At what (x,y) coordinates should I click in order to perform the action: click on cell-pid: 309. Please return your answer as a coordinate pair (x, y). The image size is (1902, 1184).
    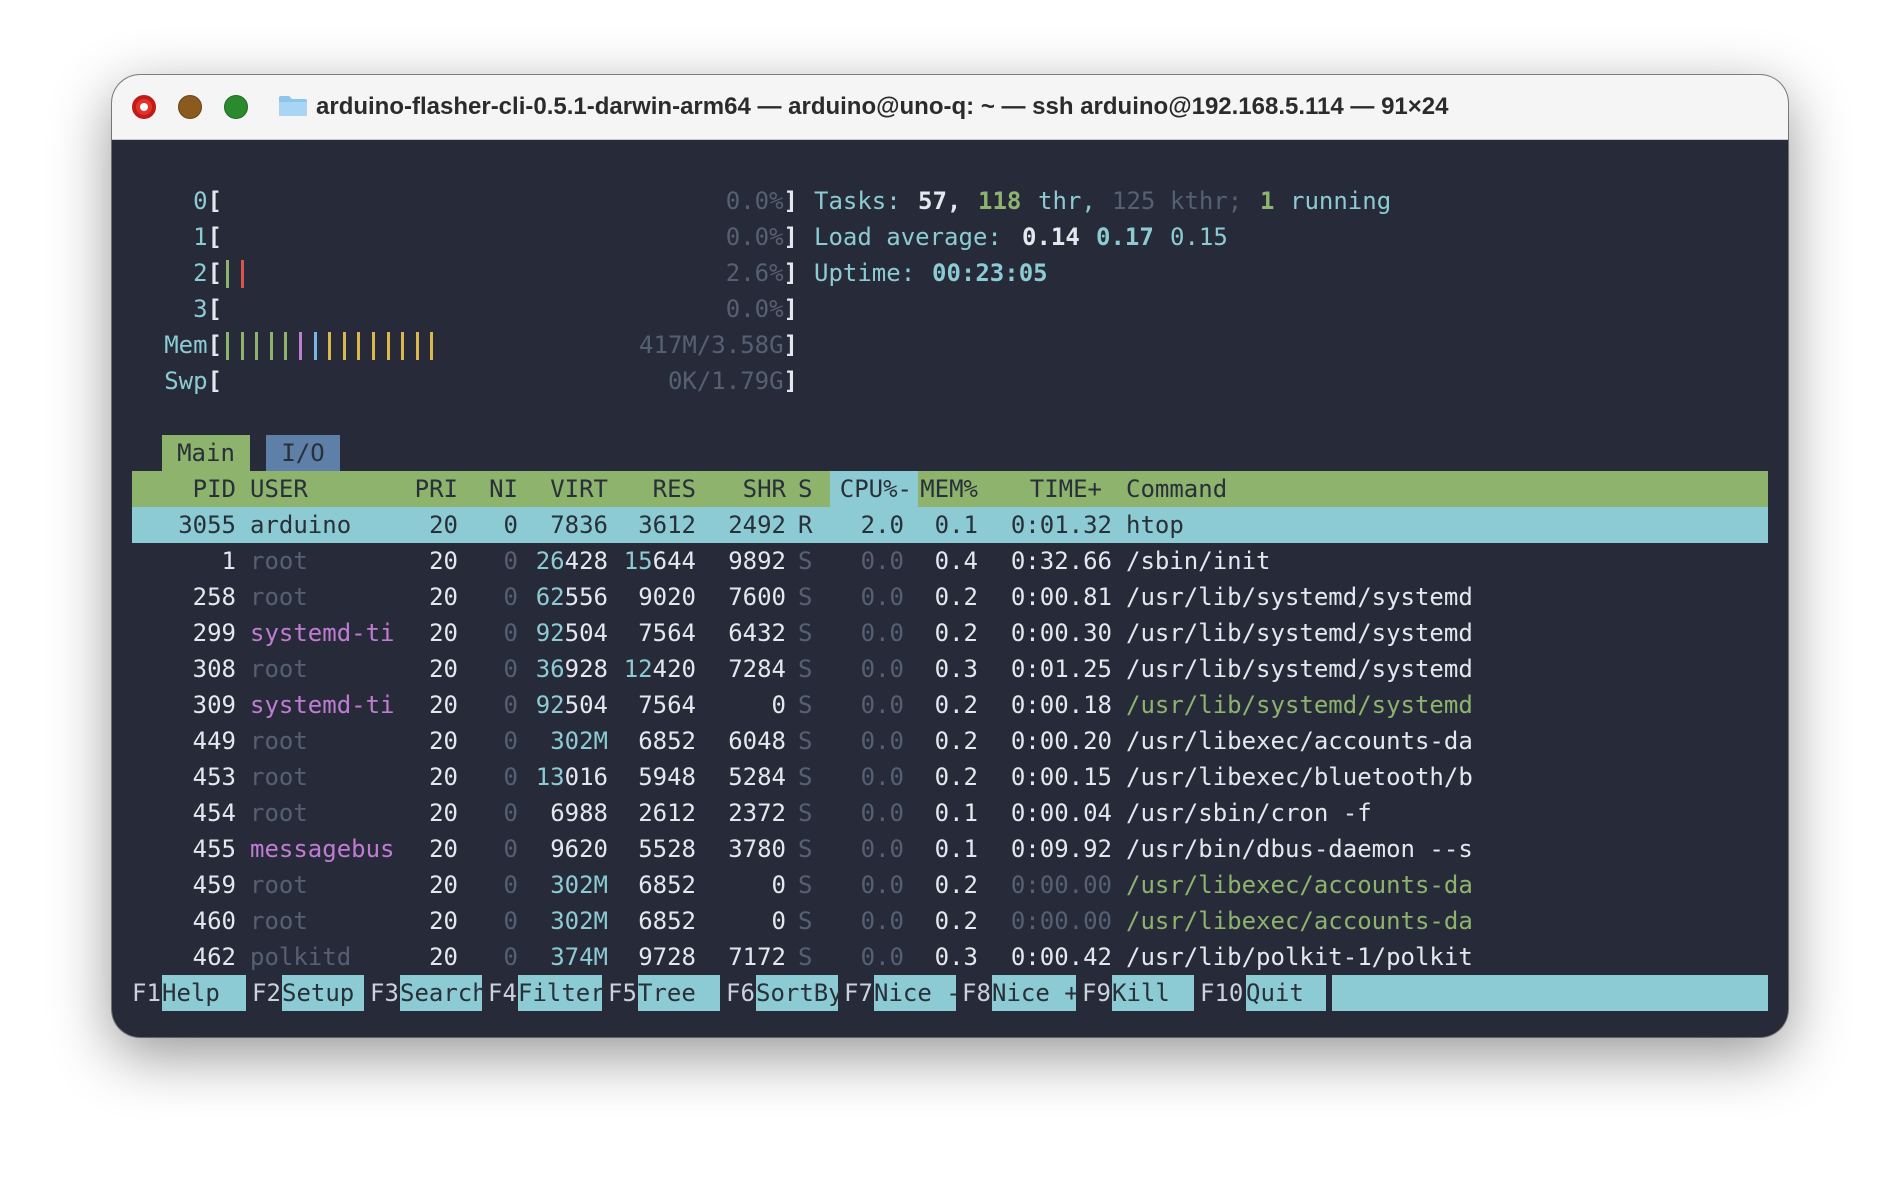
    Looking at the image, I should click on (214, 705).